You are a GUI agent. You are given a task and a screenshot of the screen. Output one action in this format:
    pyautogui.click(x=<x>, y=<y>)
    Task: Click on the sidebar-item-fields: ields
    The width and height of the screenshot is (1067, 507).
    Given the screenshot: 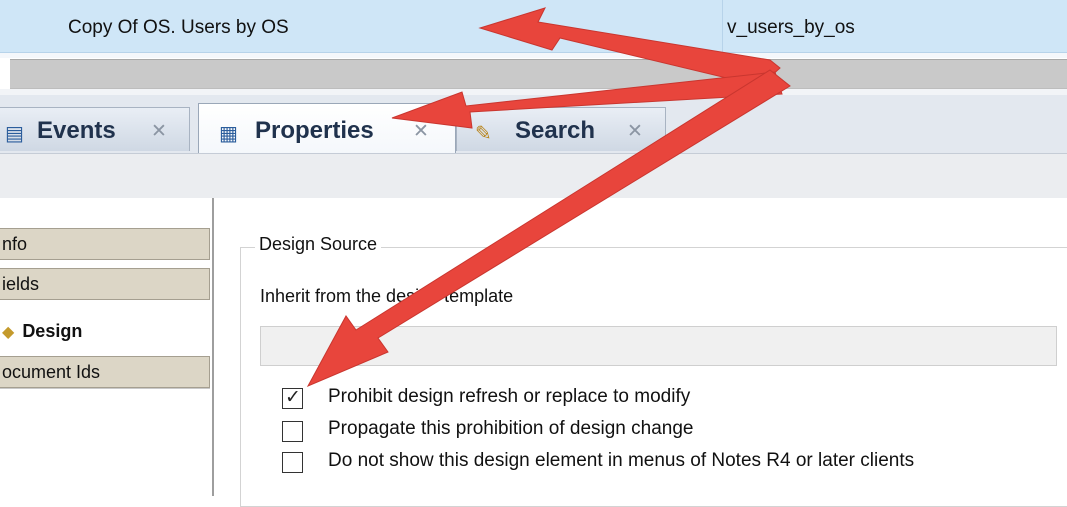 What is the action you would take?
    pyautogui.click(x=105, y=284)
    